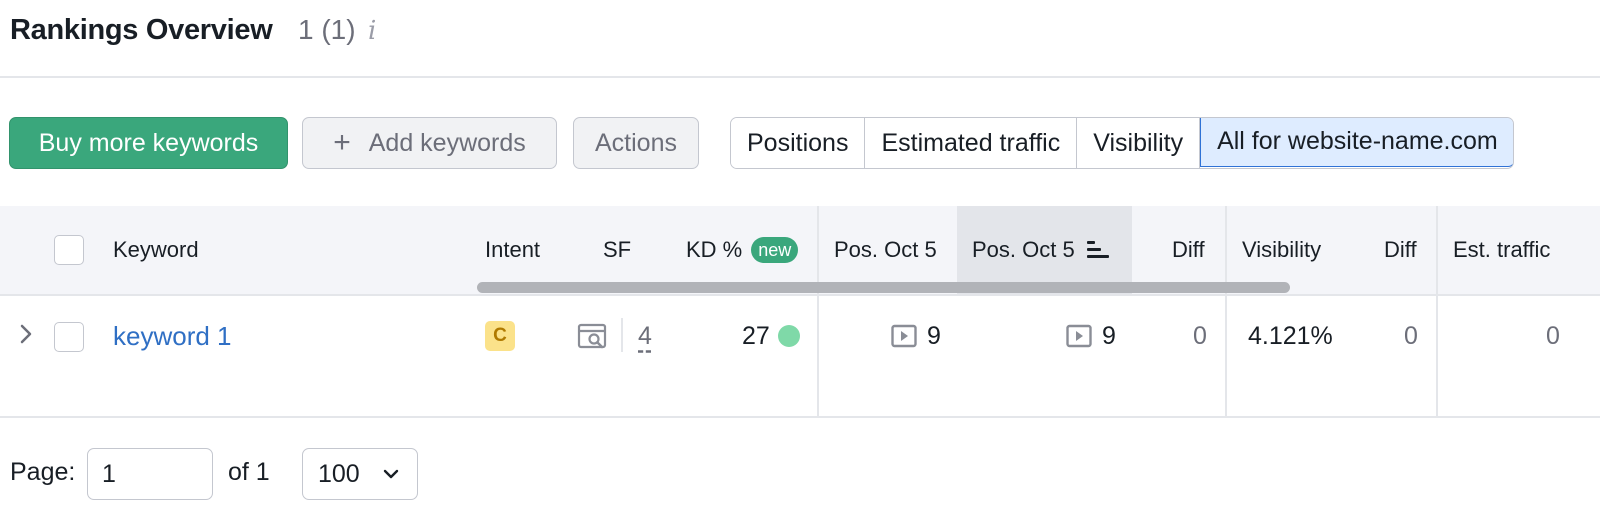  I want to click on column-header-sf: SF, so click(617, 250).